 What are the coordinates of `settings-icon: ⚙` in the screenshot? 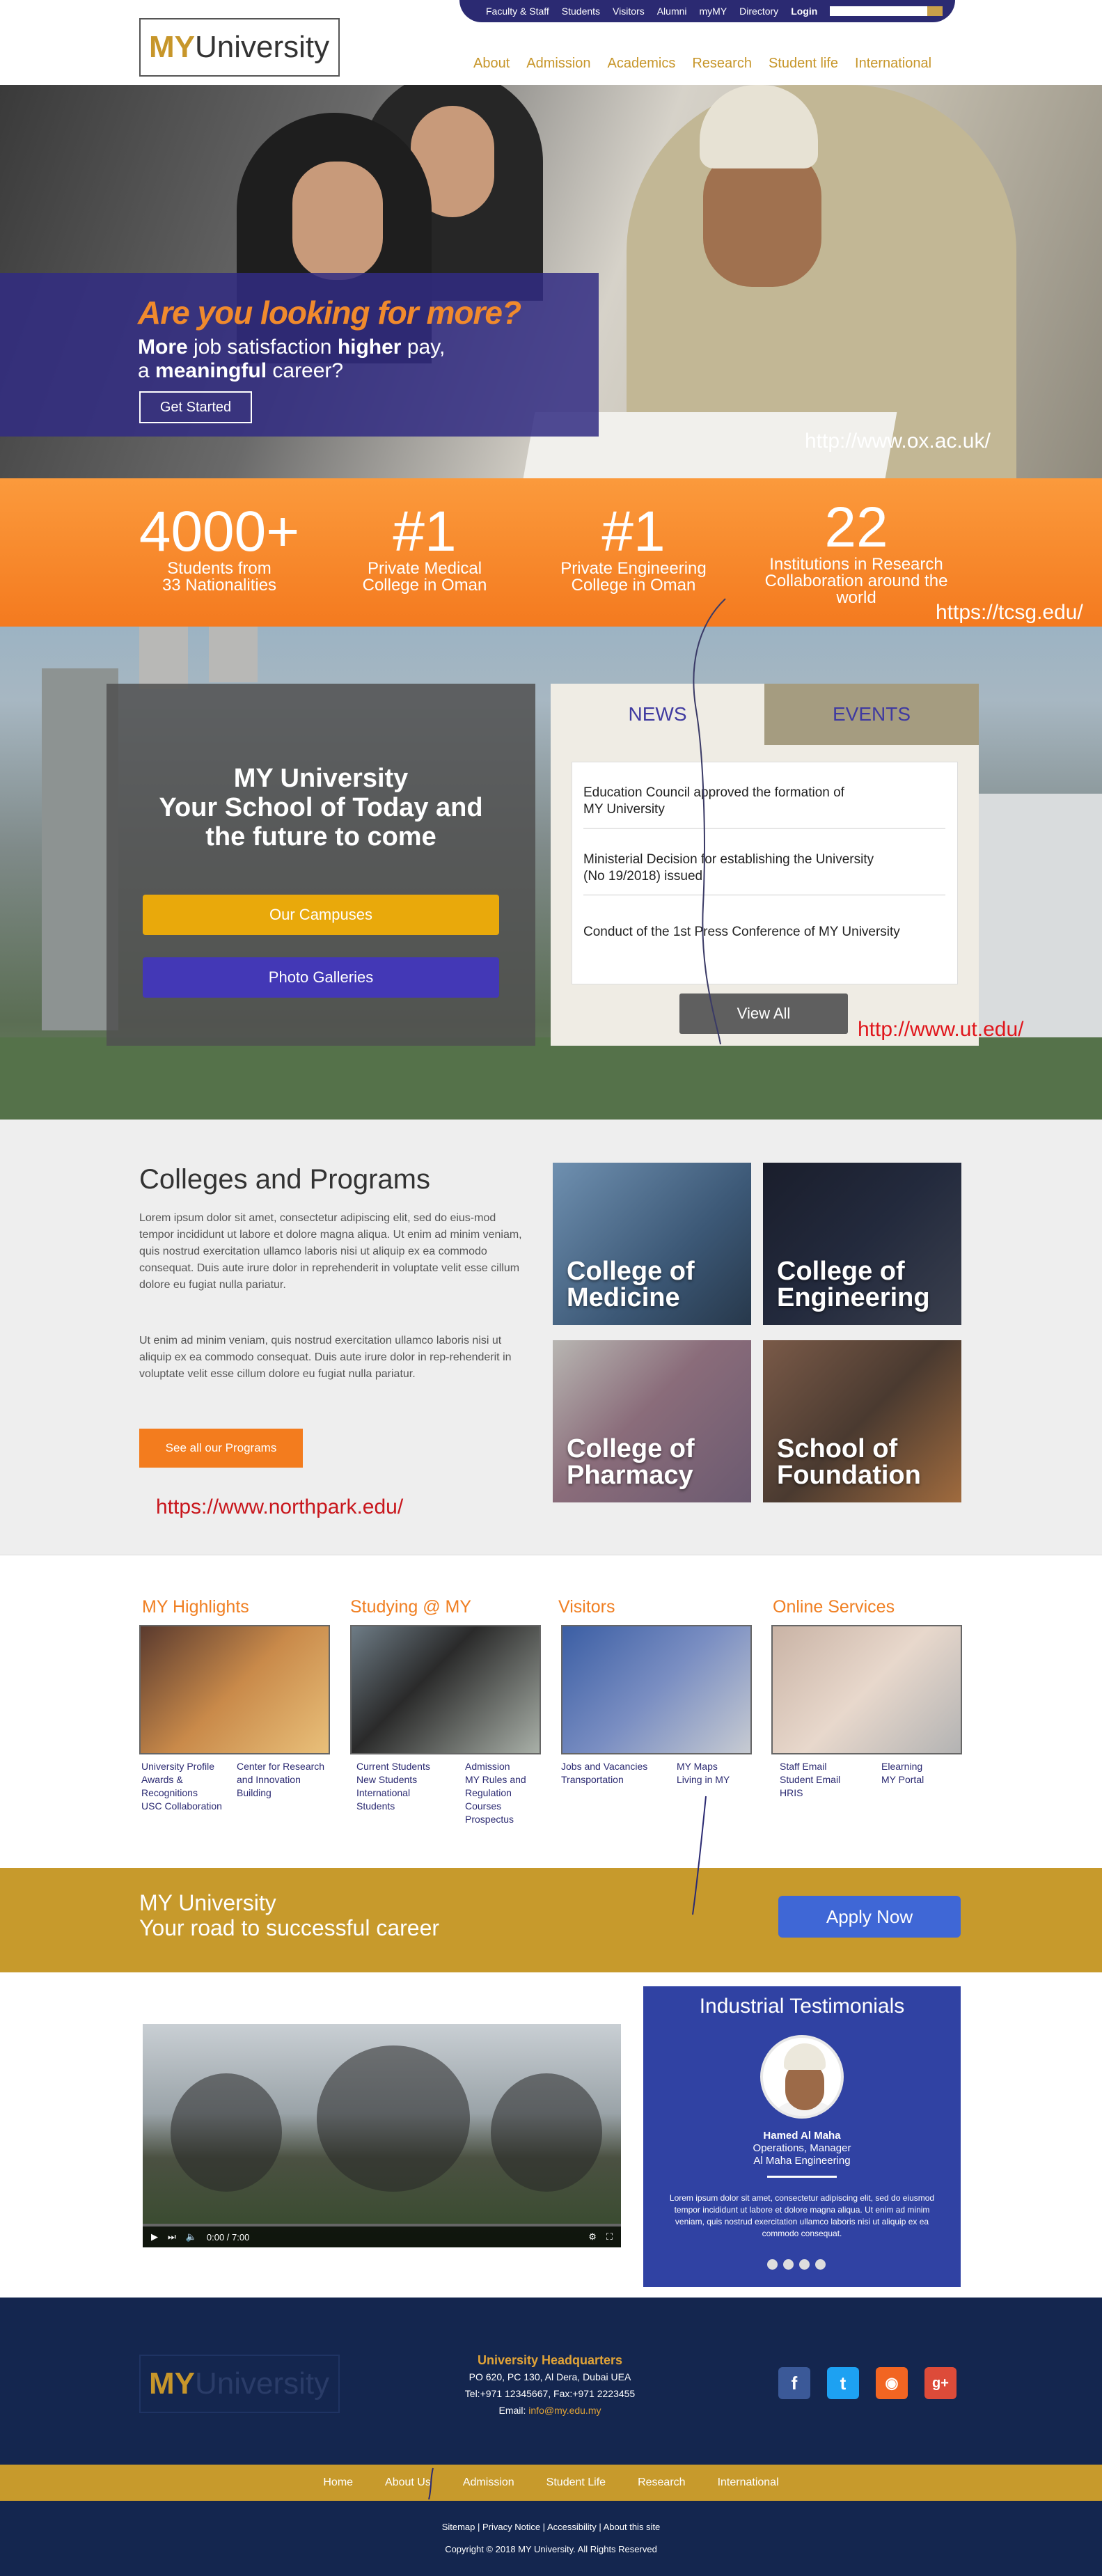 It's located at (592, 2237).